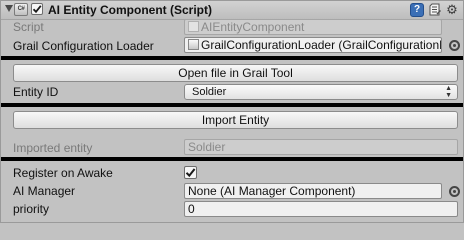 This screenshot has width=464, height=240. I want to click on register-on-awake-checkbox, so click(190, 172).